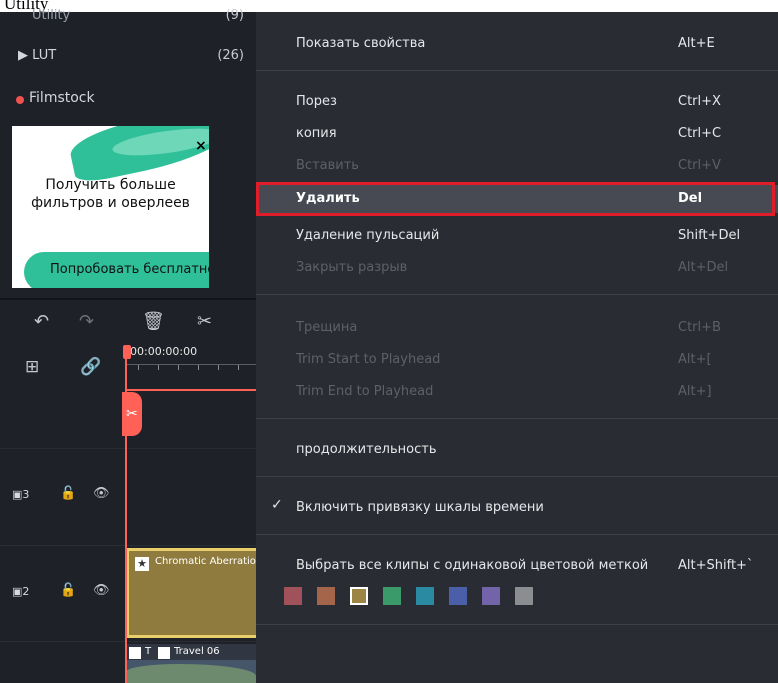 This screenshot has height=683, width=778. I want to click on menu-item-cut: Порез Ctrl+X, so click(517, 102).